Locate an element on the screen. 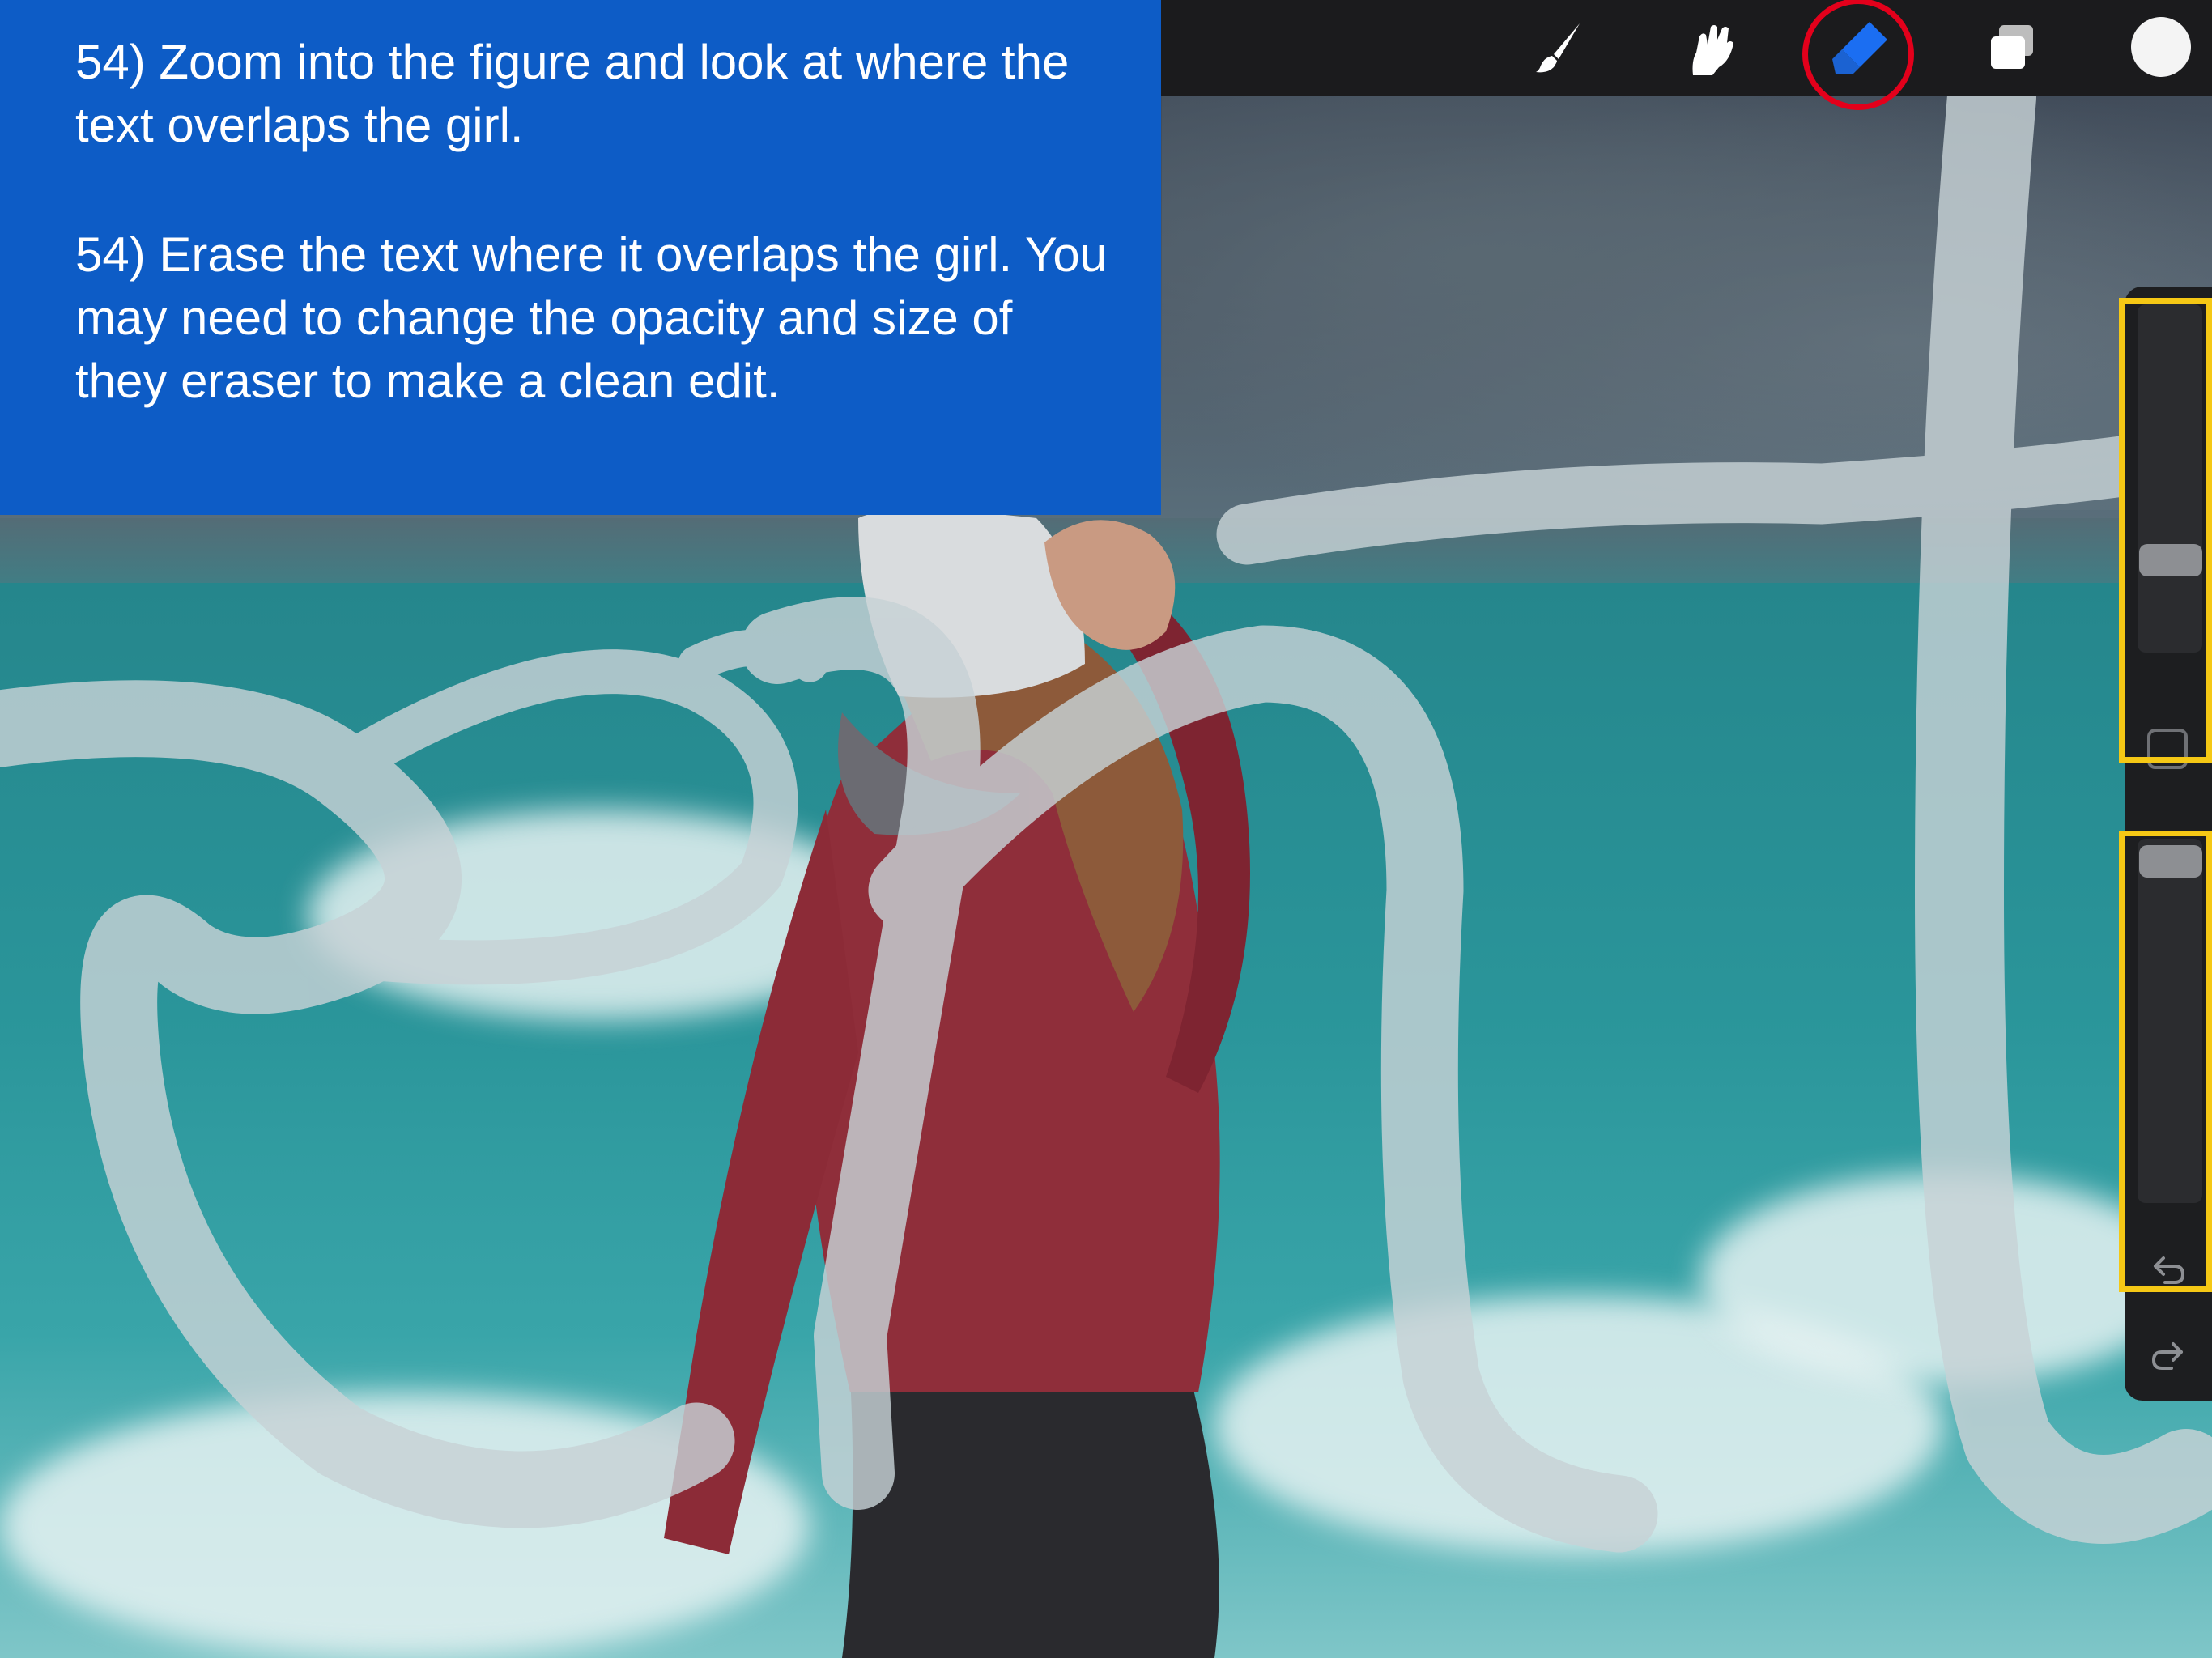 This screenshot has width=2212, height=1658. undo-icon is located at coordinates (2169, 1270).